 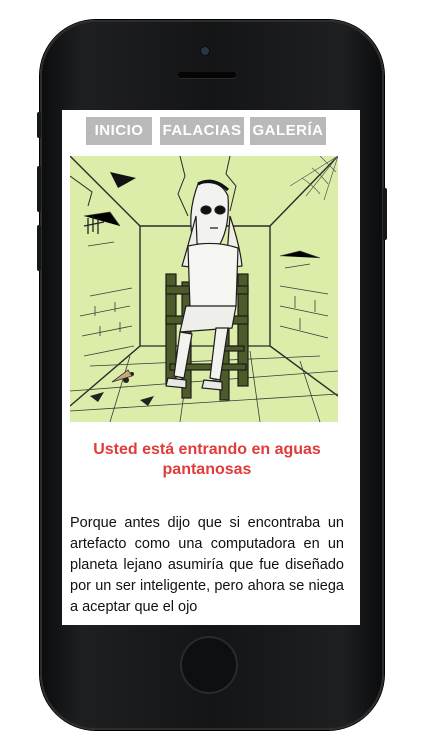 I want to click on front-camera-icon, so click(x=205, y=51).